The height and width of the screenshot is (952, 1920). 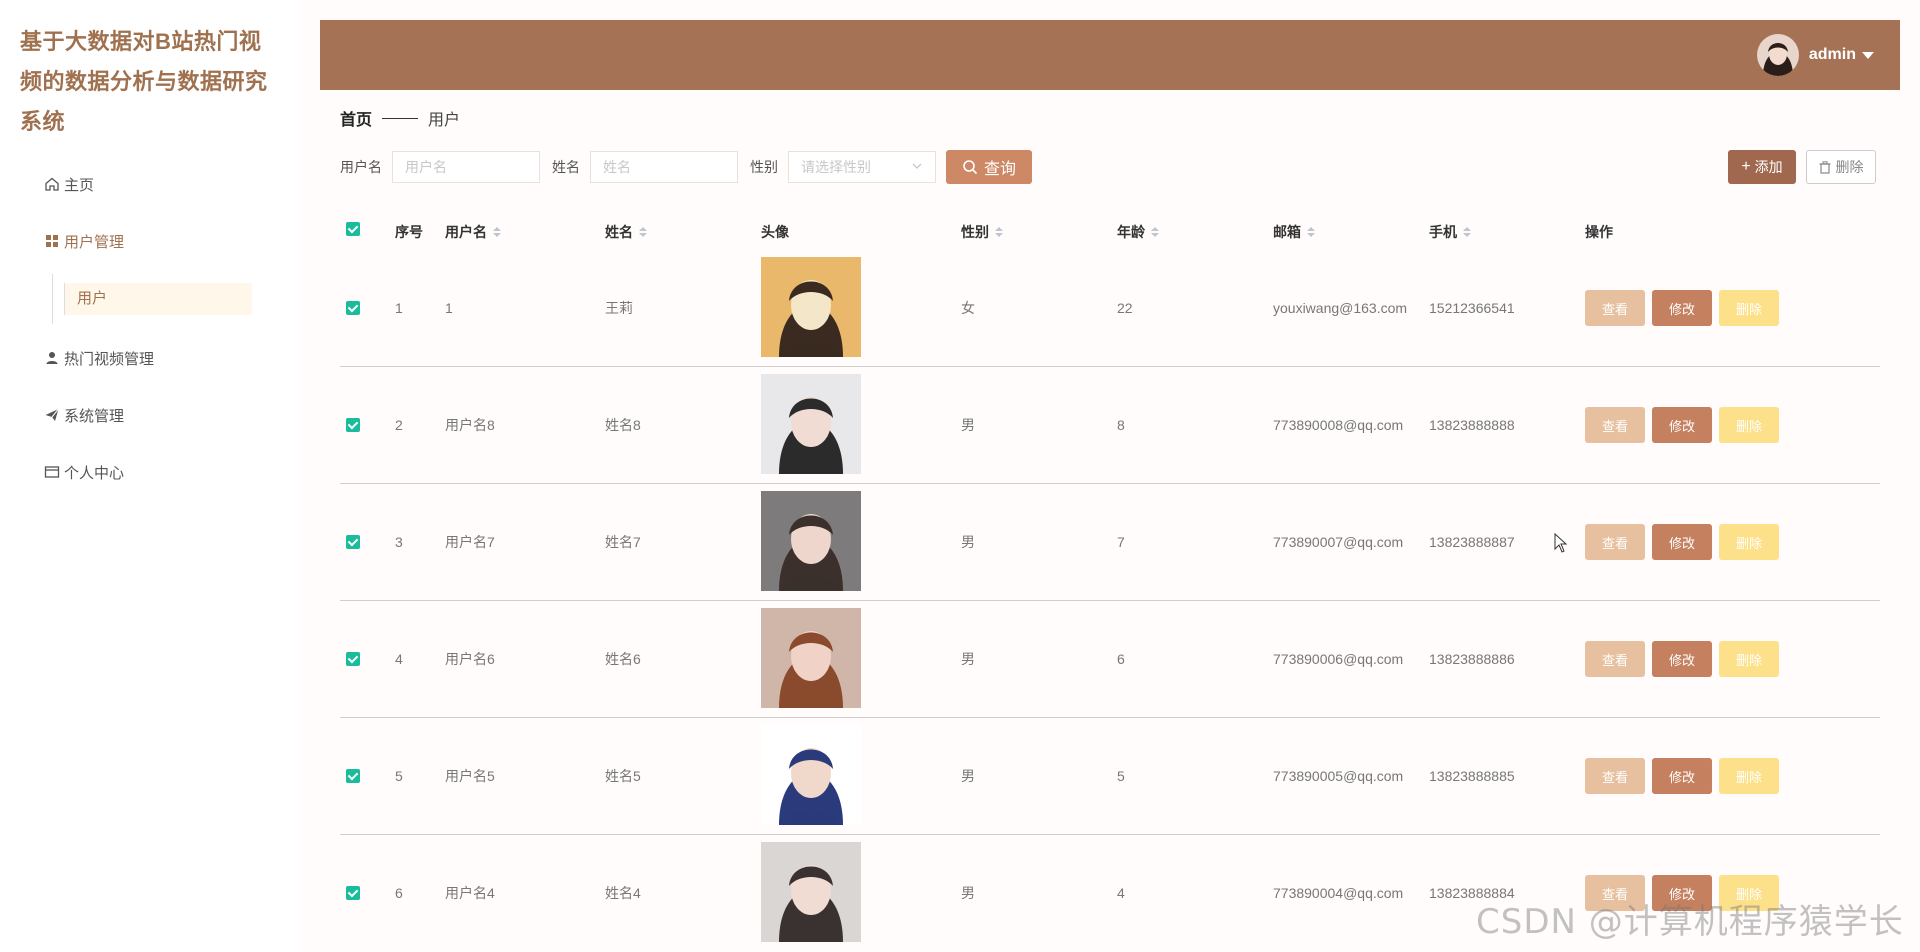 What do you see at coordinates (626, 232) in the screenshot?
I see `header-name: 姓名` at bounding box center [626, 232].